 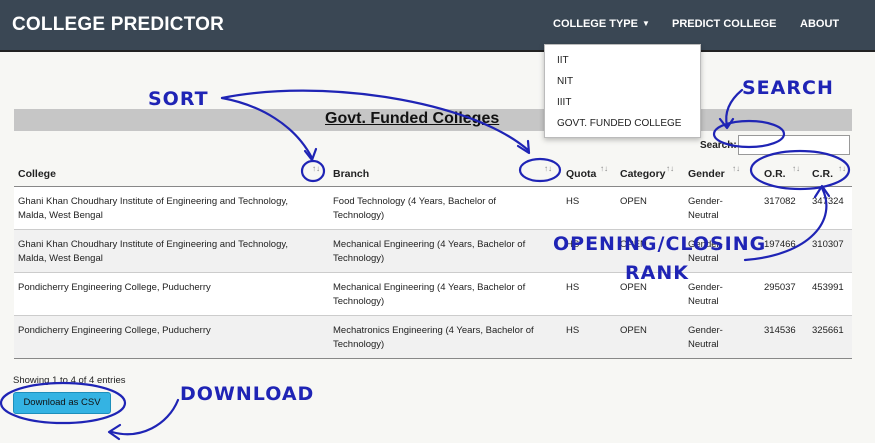 What do you see at coordinates (69, 380) in the screenshot?
I see `entries-info: Showing 1 to 4 of 4 entries` at bounding box center [69, 380].